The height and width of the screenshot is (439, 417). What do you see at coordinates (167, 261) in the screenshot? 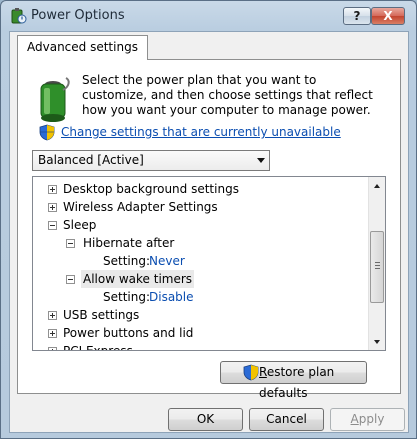
I see `setting-value-link: Never` at bounding box center [167, 261].